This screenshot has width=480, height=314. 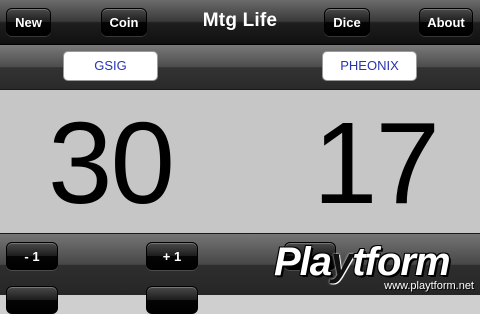 I want to click on player1-plus-five-button, so click(x=172, y=300).